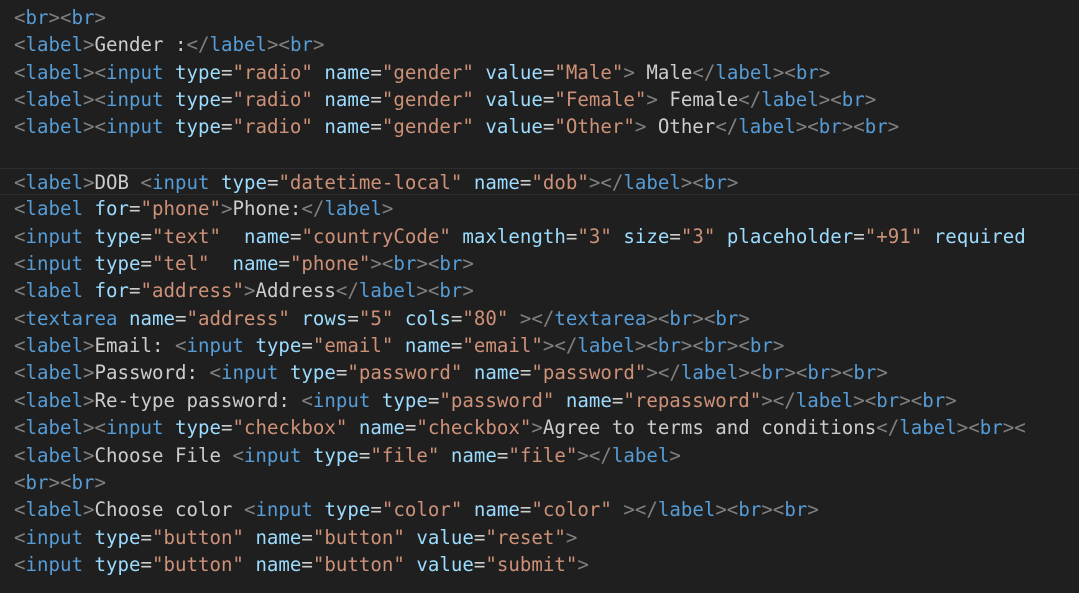  I want to click on code-string: "text", so click(186, 236).